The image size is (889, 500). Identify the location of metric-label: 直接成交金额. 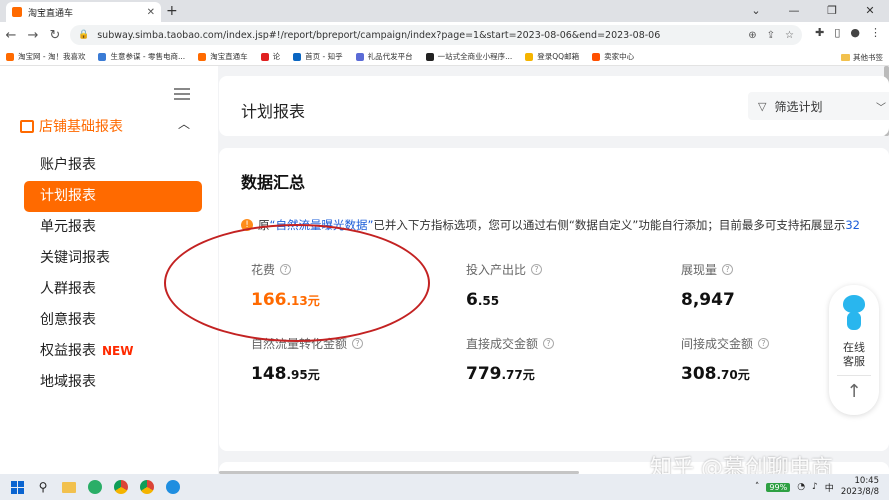
(502, 344).